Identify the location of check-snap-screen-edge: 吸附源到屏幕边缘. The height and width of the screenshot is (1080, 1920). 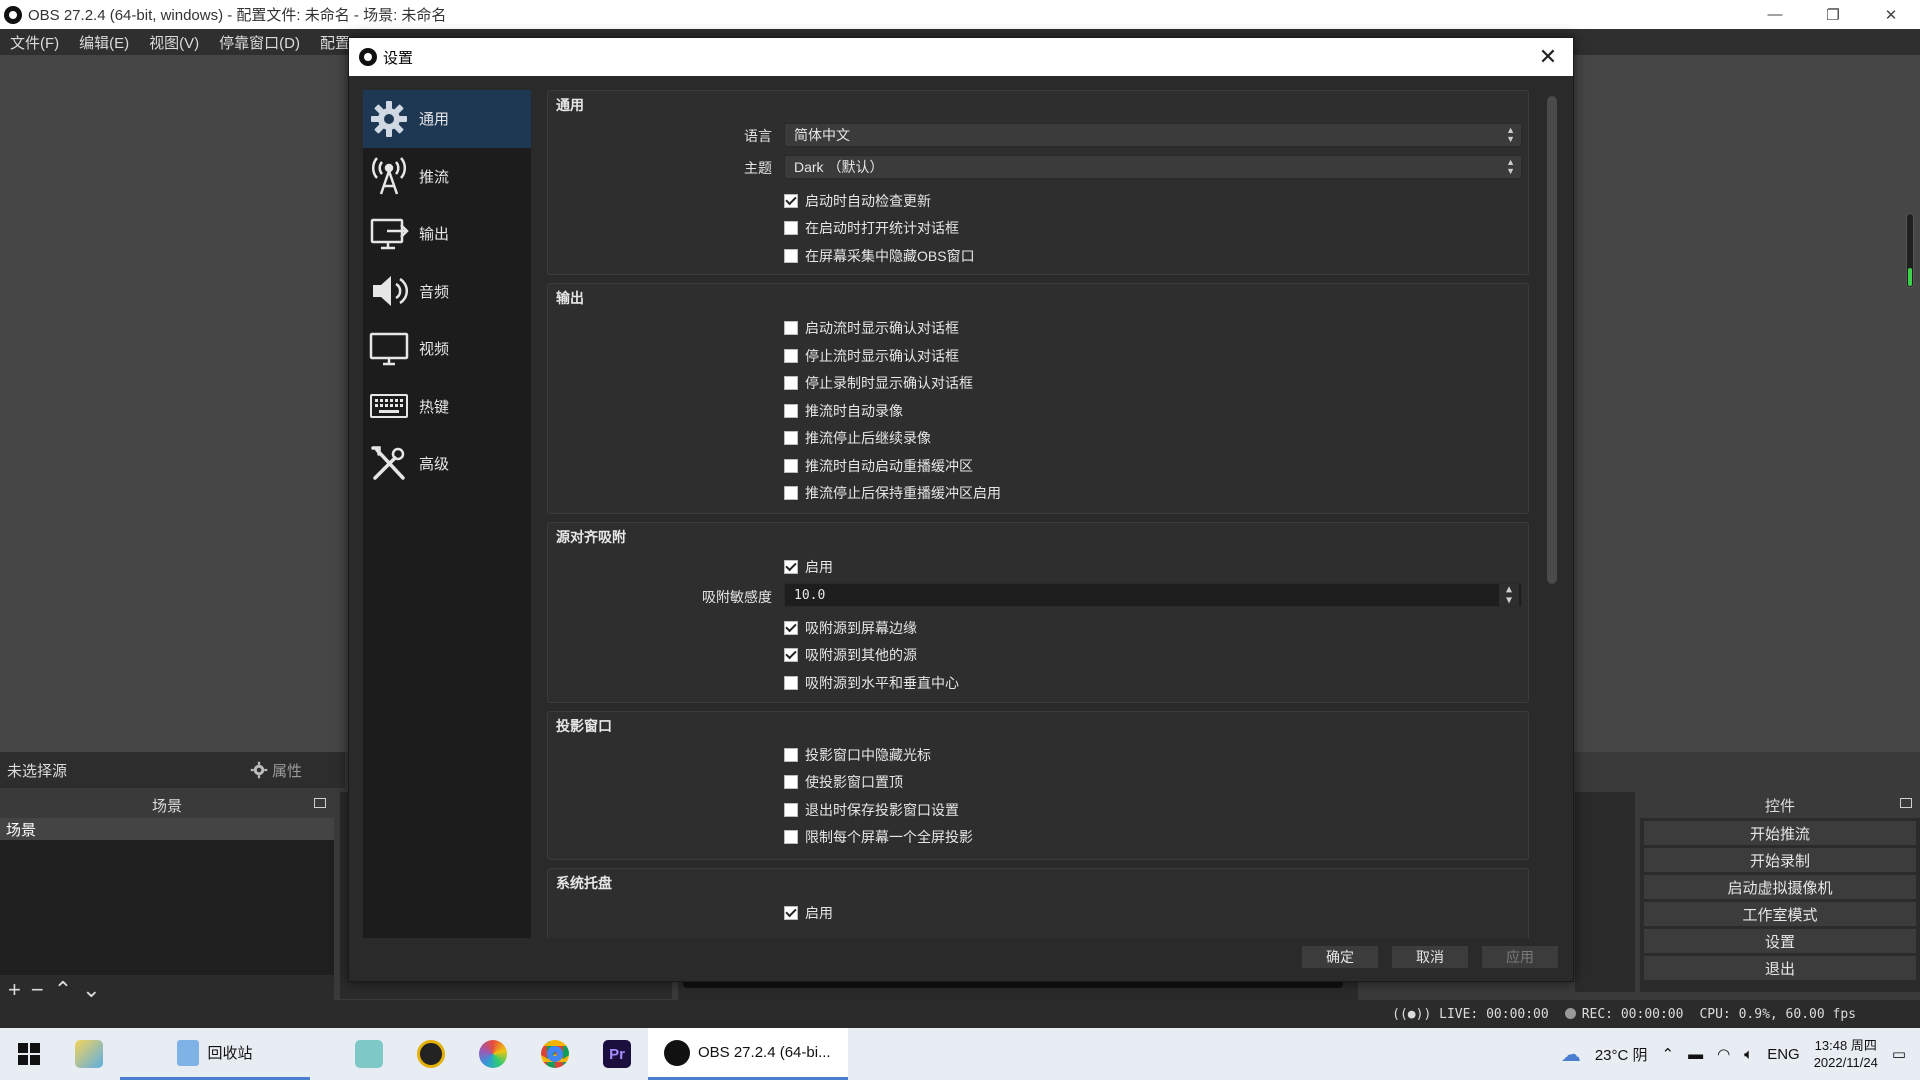
(850, 628).